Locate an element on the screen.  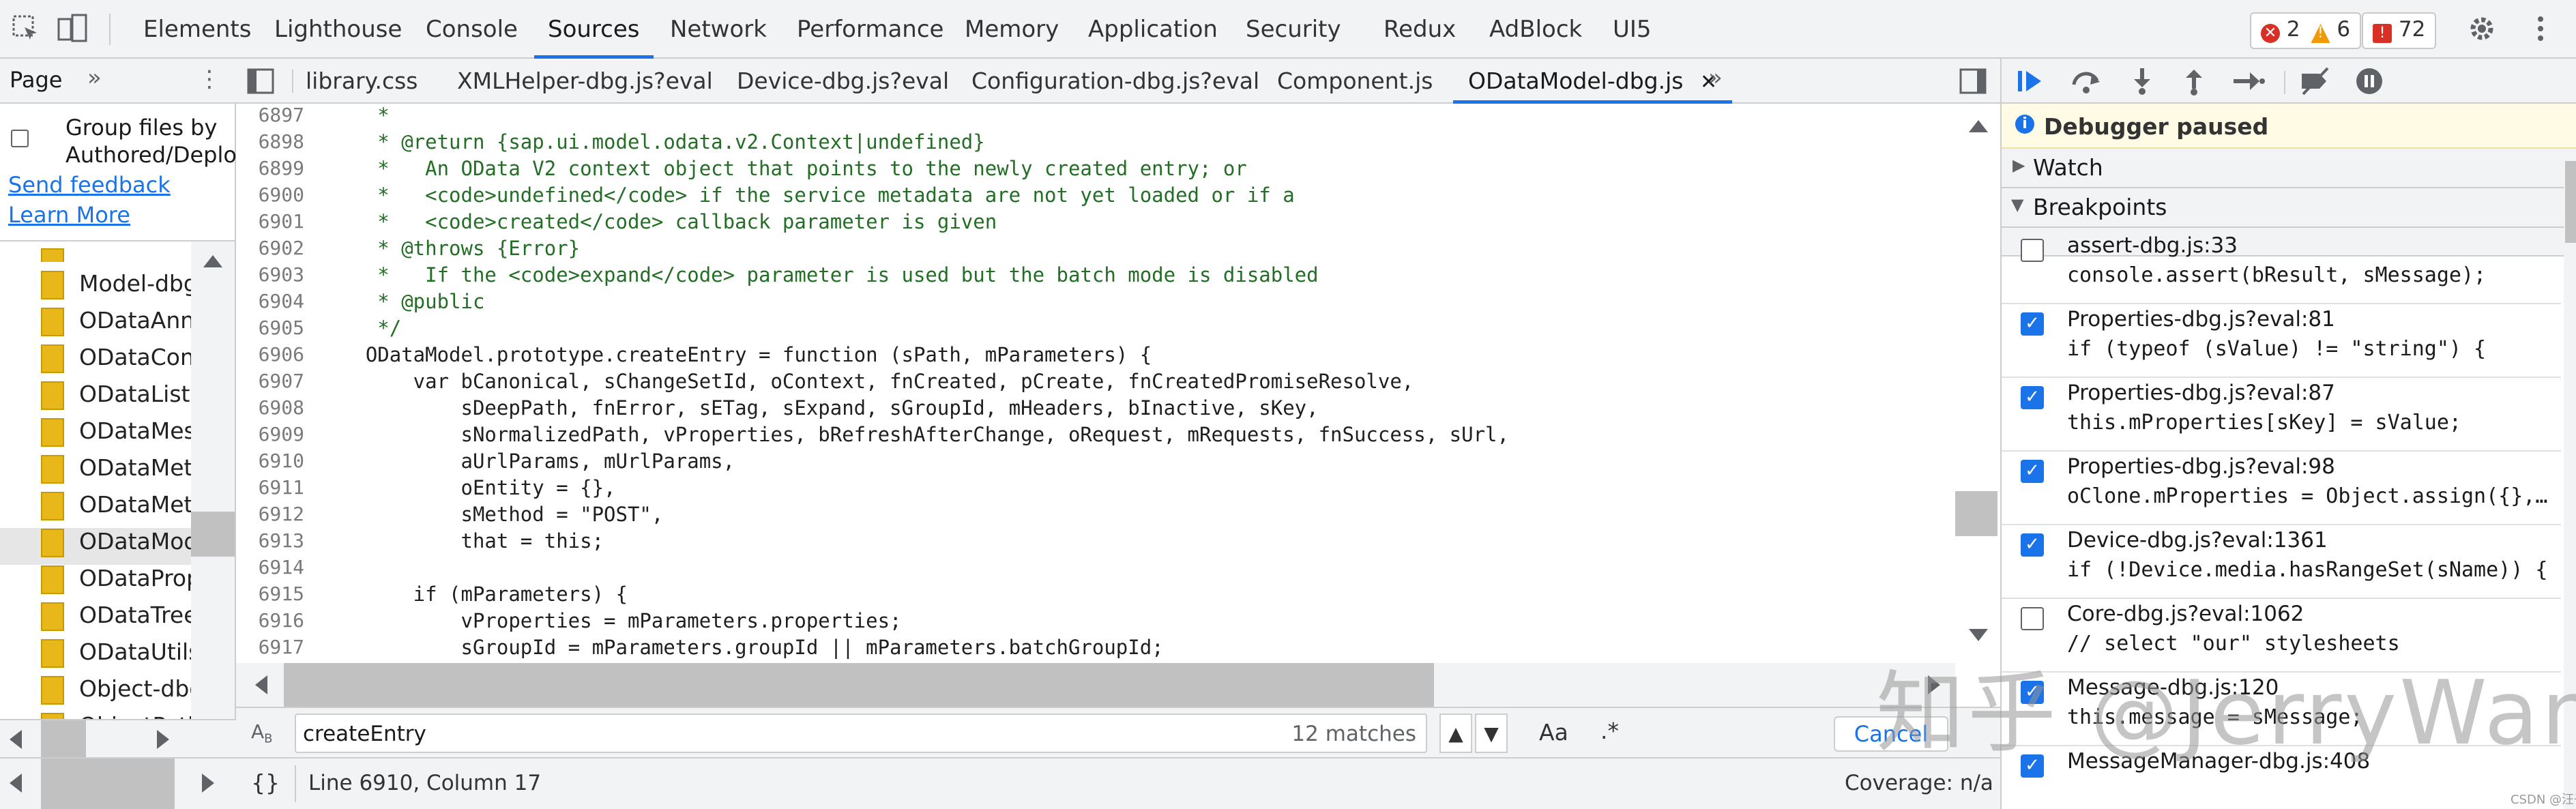
line-number: 6903 is located at coordinates (270, 274).